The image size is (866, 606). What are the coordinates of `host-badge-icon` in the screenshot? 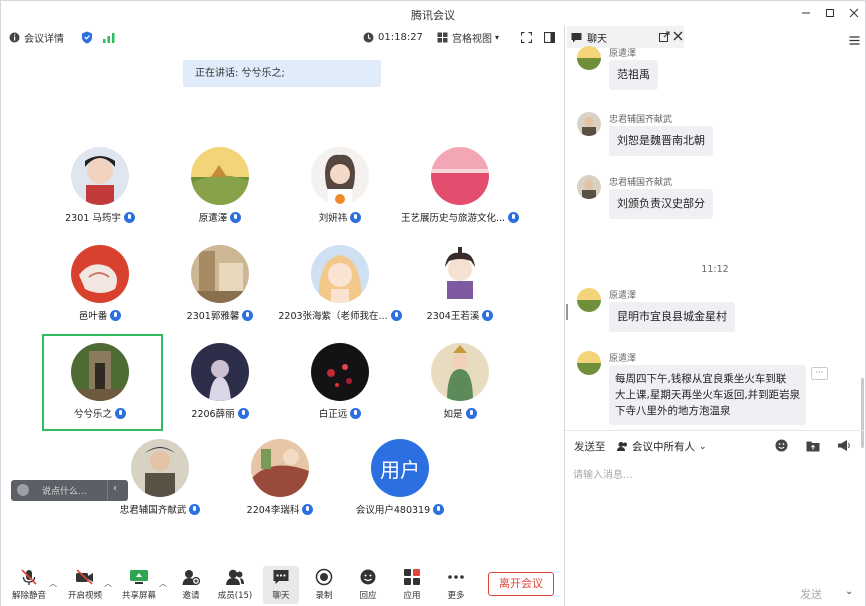 It's located at (340, 199).